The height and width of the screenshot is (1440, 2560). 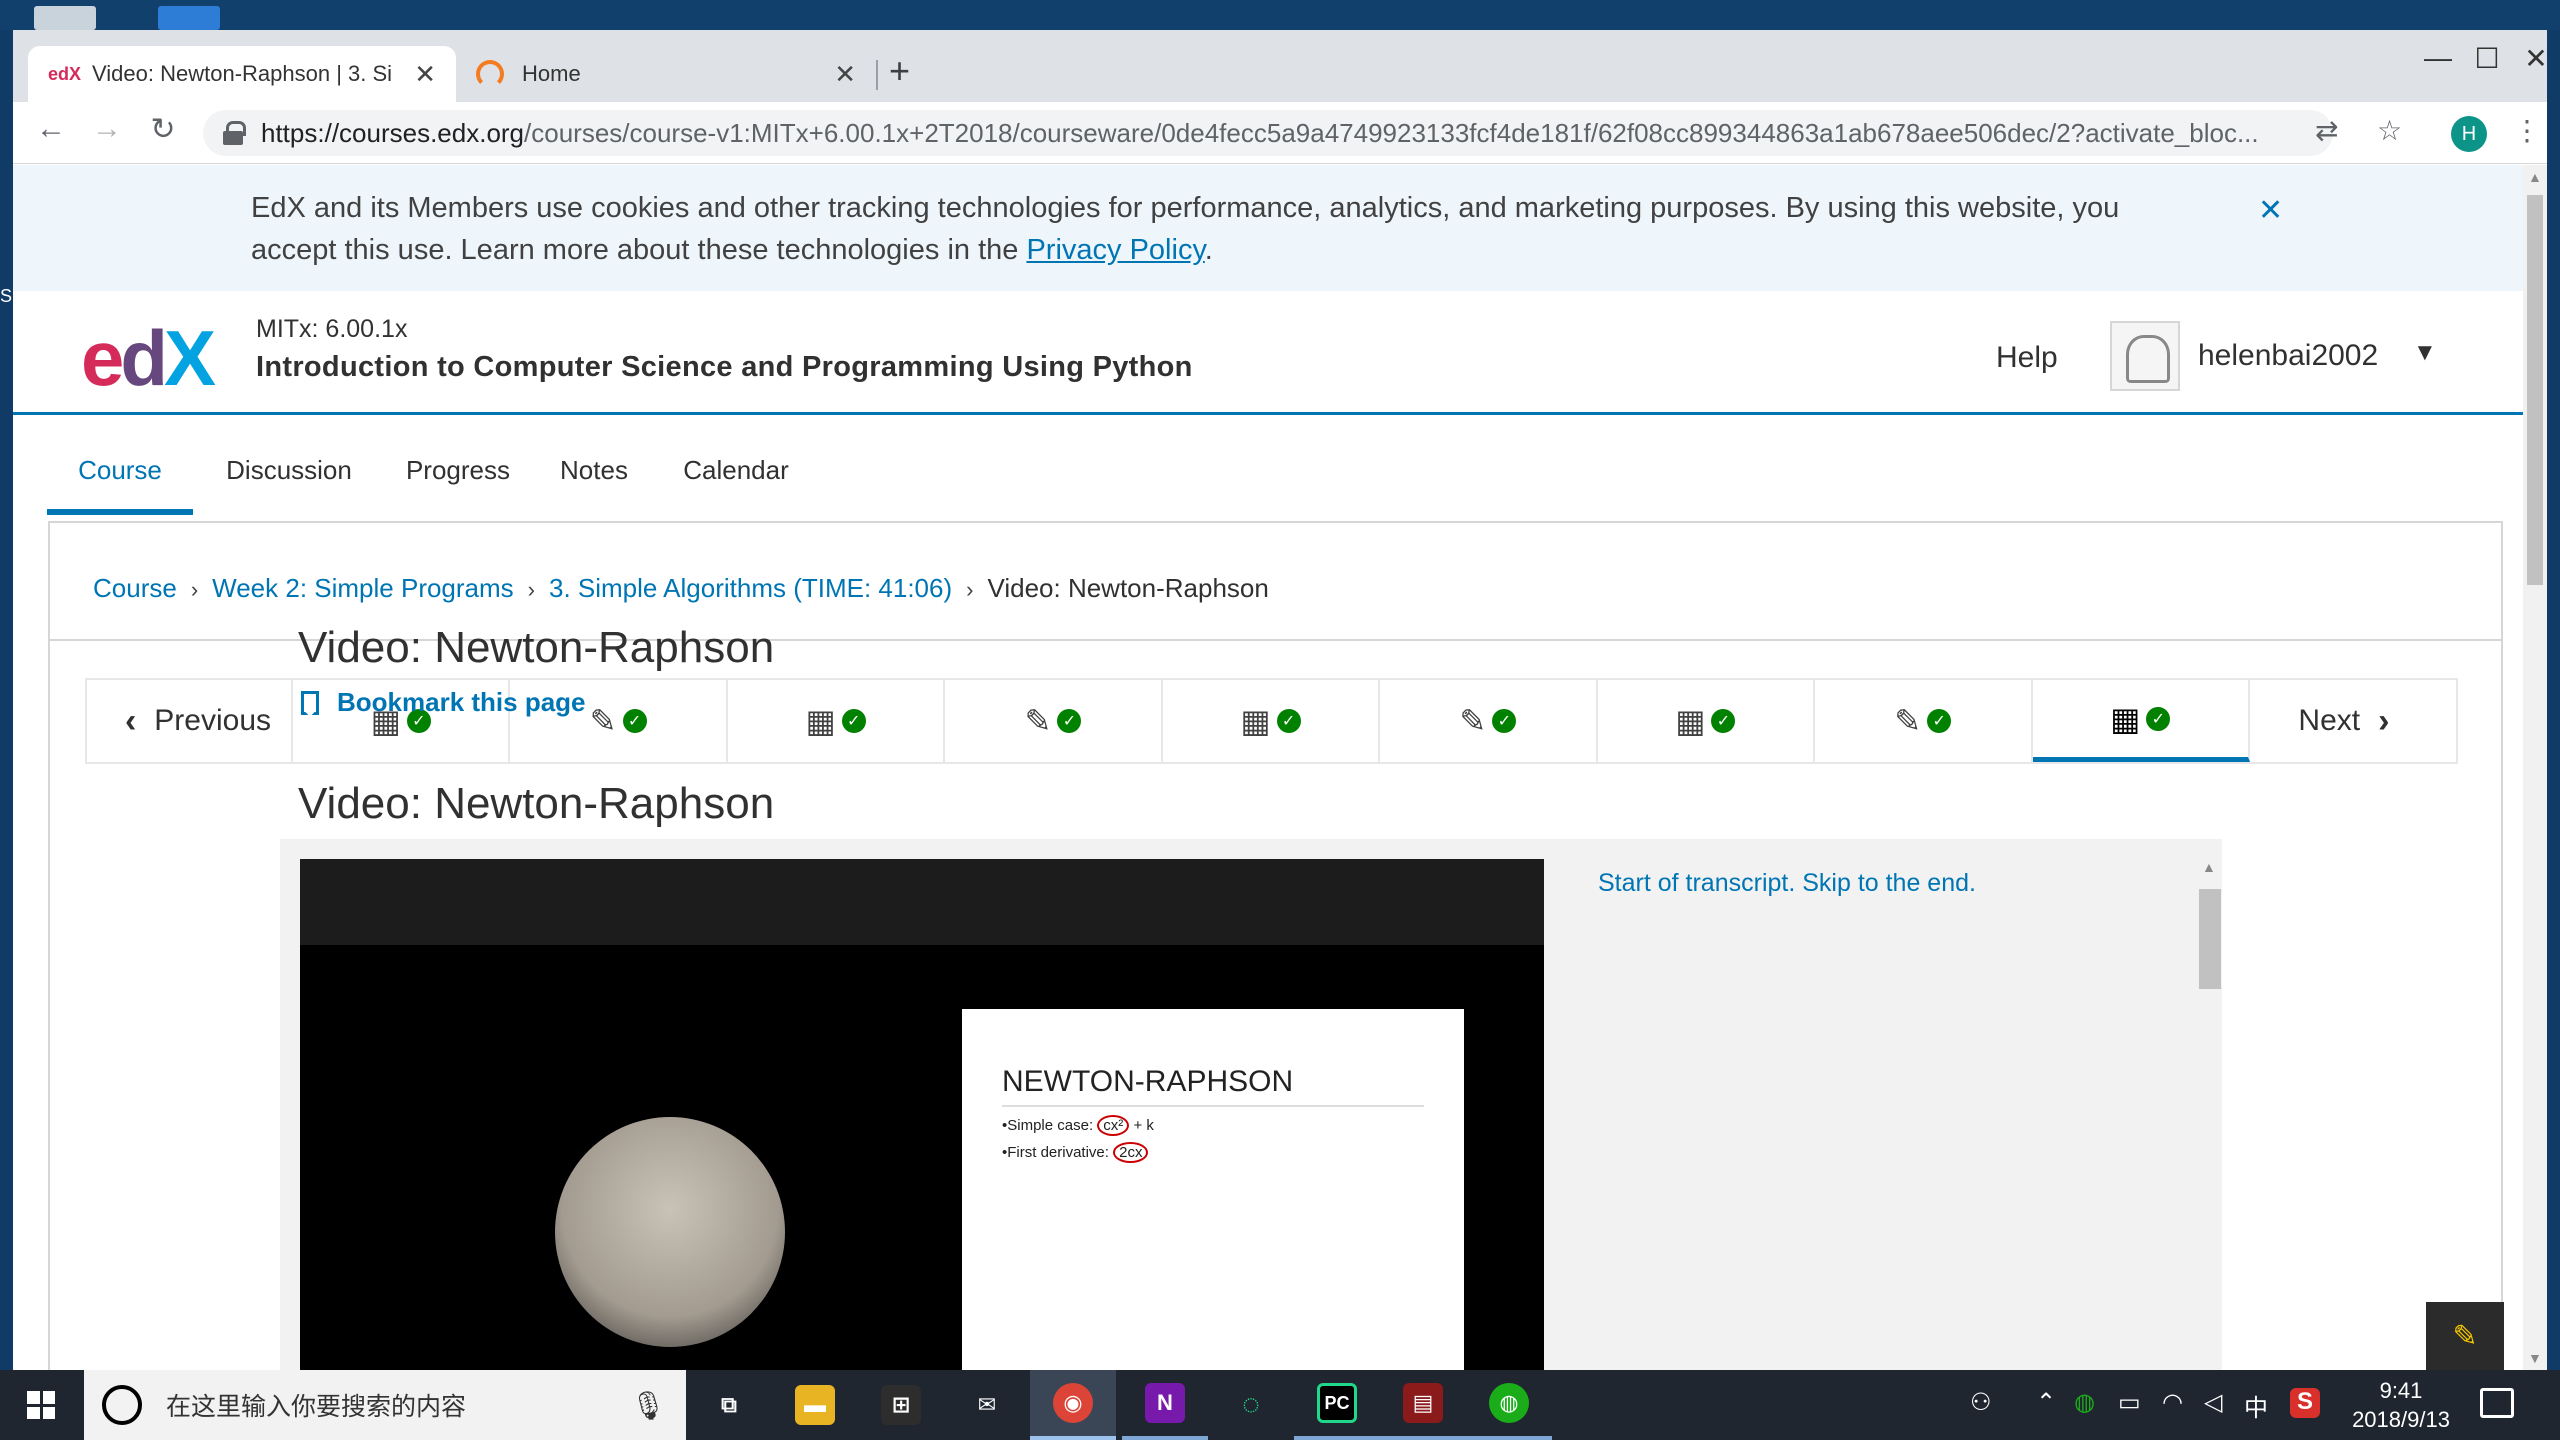 What do you see at coordinates (2527, 130) in the screenshot?
I see `menu-kebab-icon: ⋮` at bounding box center [2527, 130].